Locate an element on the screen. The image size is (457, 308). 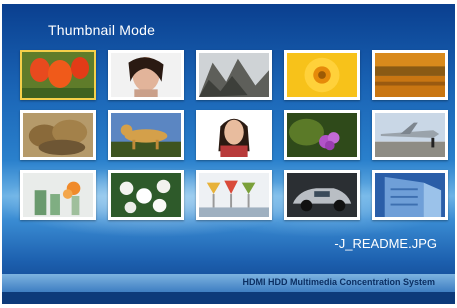
page-title: Thumbnail Mode is located at coordinates (102, 30).